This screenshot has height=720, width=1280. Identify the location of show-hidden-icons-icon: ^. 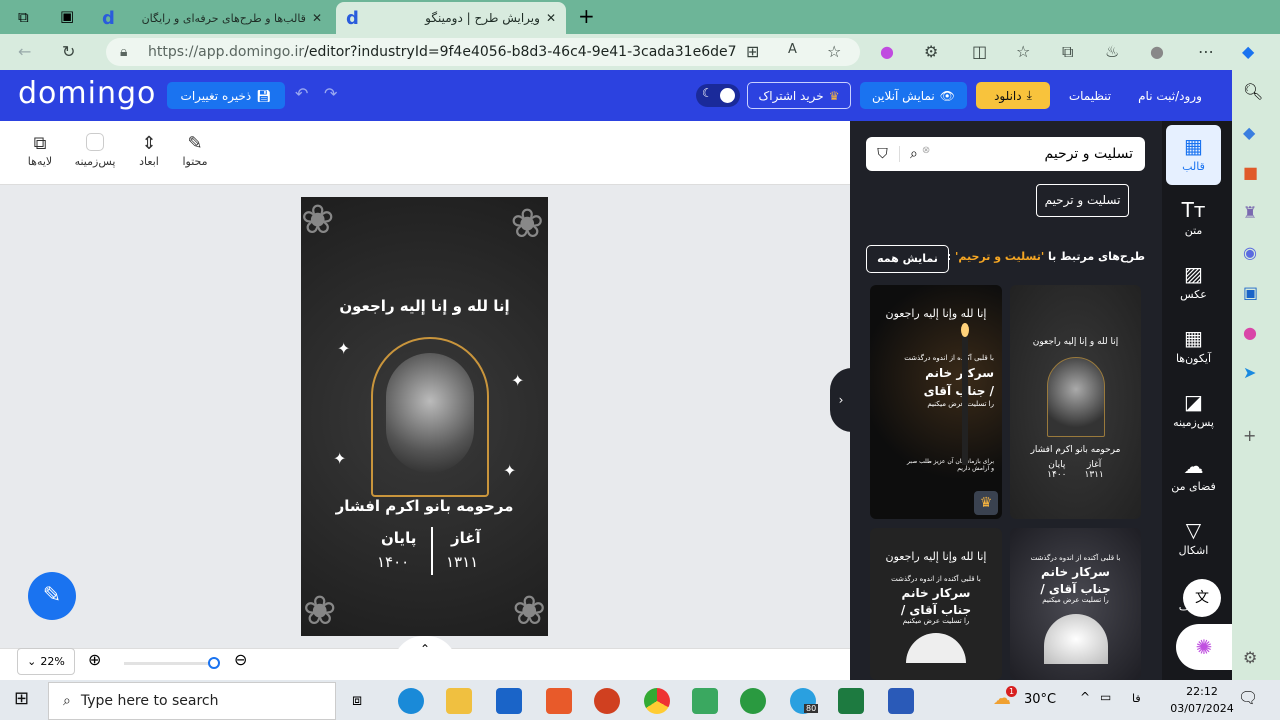
(1085, 697).